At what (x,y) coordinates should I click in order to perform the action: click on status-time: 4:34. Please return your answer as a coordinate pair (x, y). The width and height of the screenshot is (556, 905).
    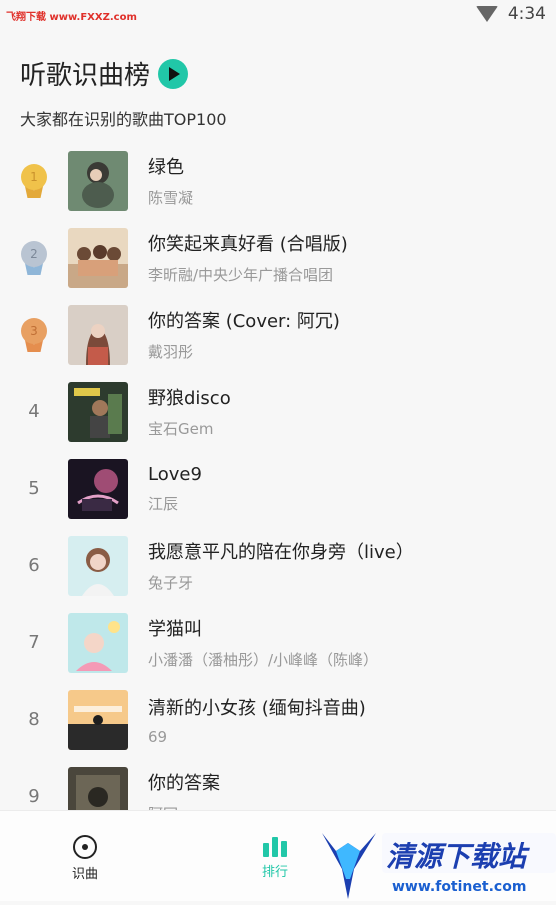
    Looking at the image, I should click on (526, 14).